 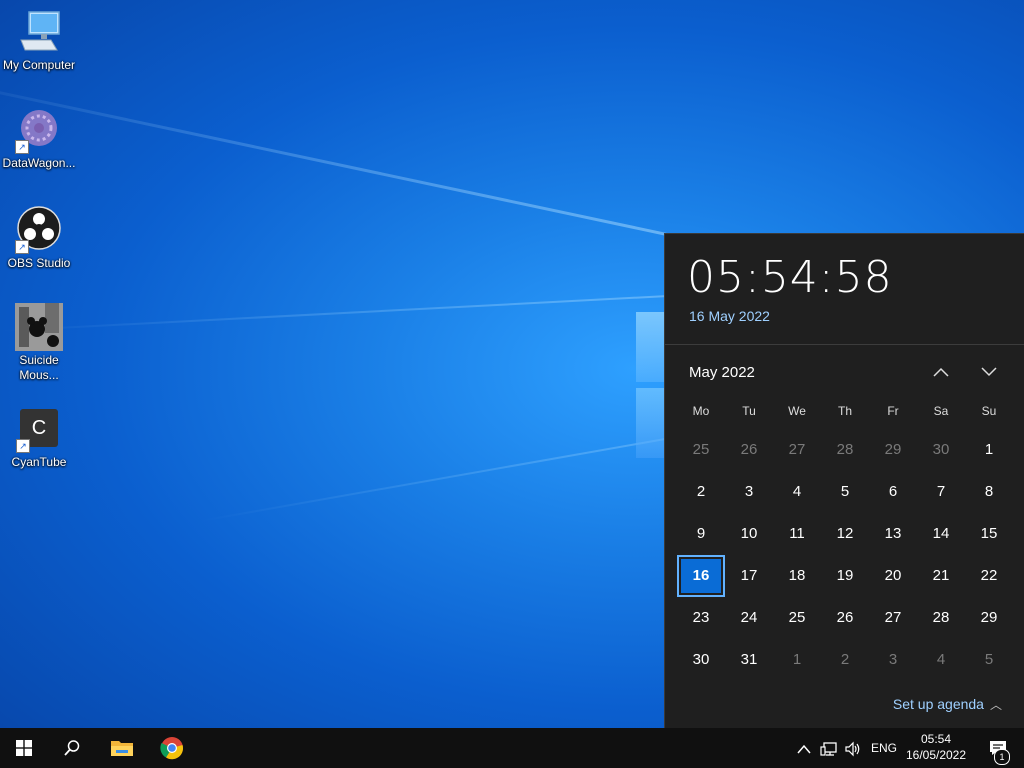 What do you see at coordinates (701, 576) in the screenshot?
I see `calendar-day-today: 16` at bounding box center [701, 576].